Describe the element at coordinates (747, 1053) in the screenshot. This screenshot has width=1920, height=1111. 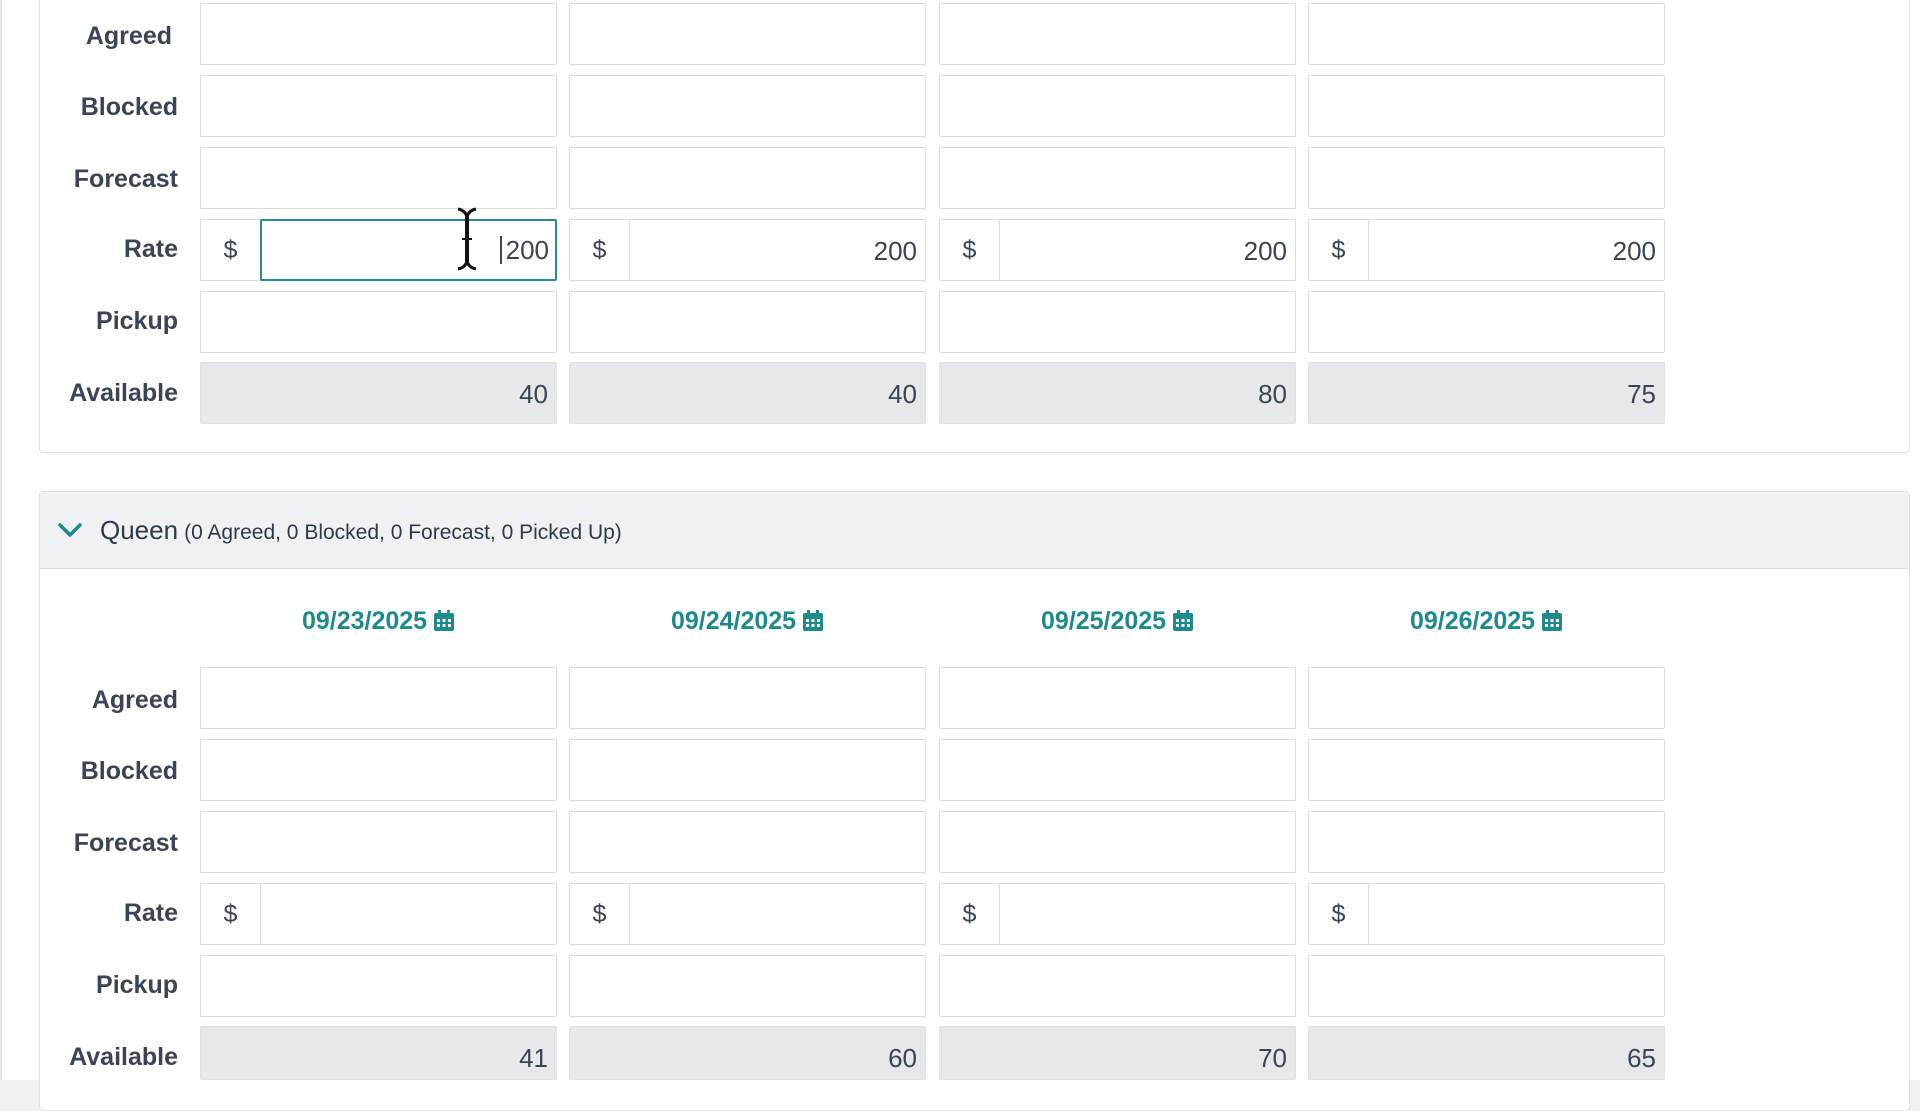
I see `available-value-box: 60` at that location.